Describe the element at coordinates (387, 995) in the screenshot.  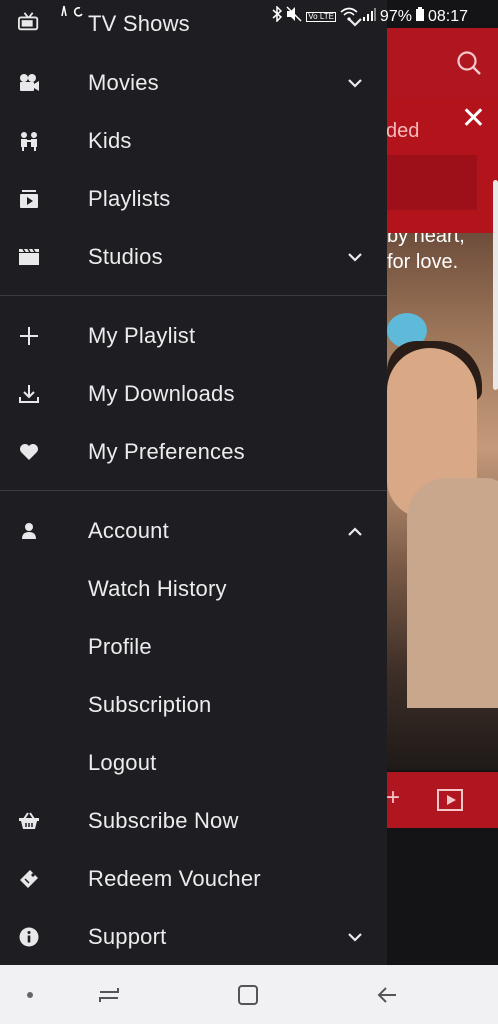
I see `back-icon` at that location.